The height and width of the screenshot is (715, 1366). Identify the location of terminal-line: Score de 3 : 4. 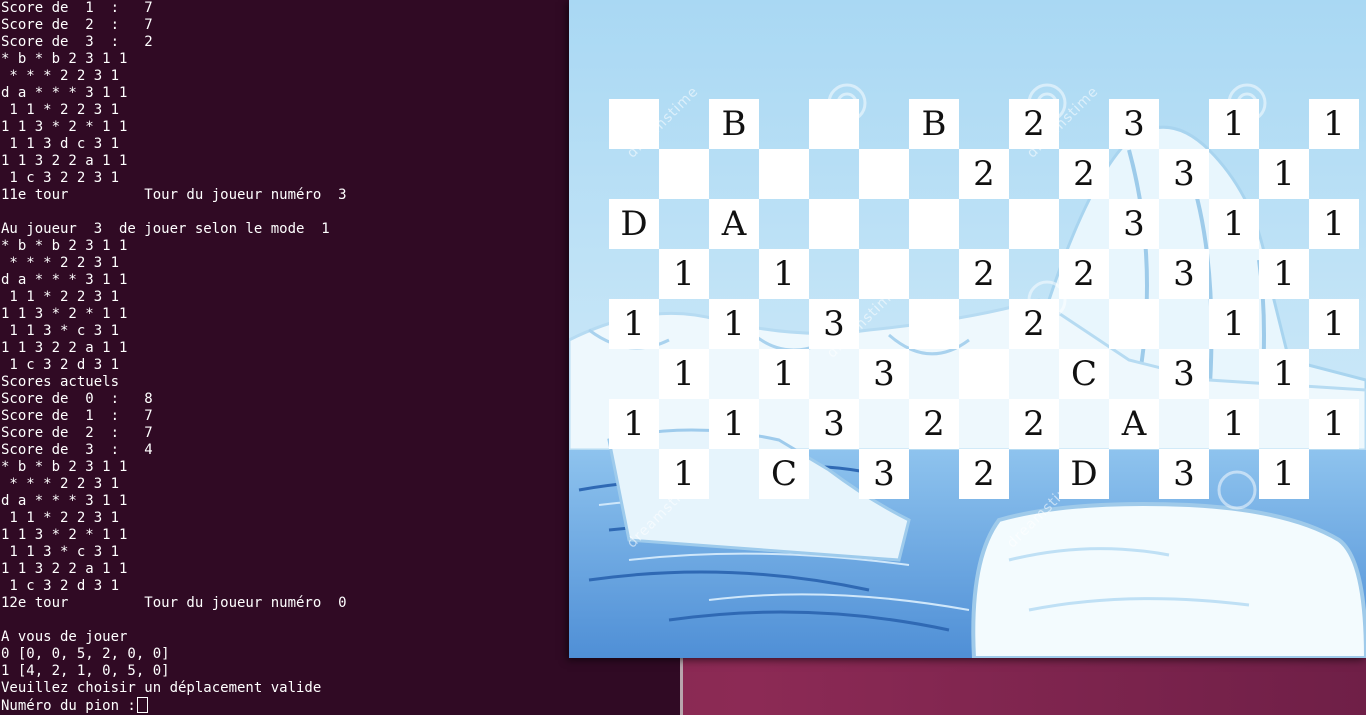
(77, 450).